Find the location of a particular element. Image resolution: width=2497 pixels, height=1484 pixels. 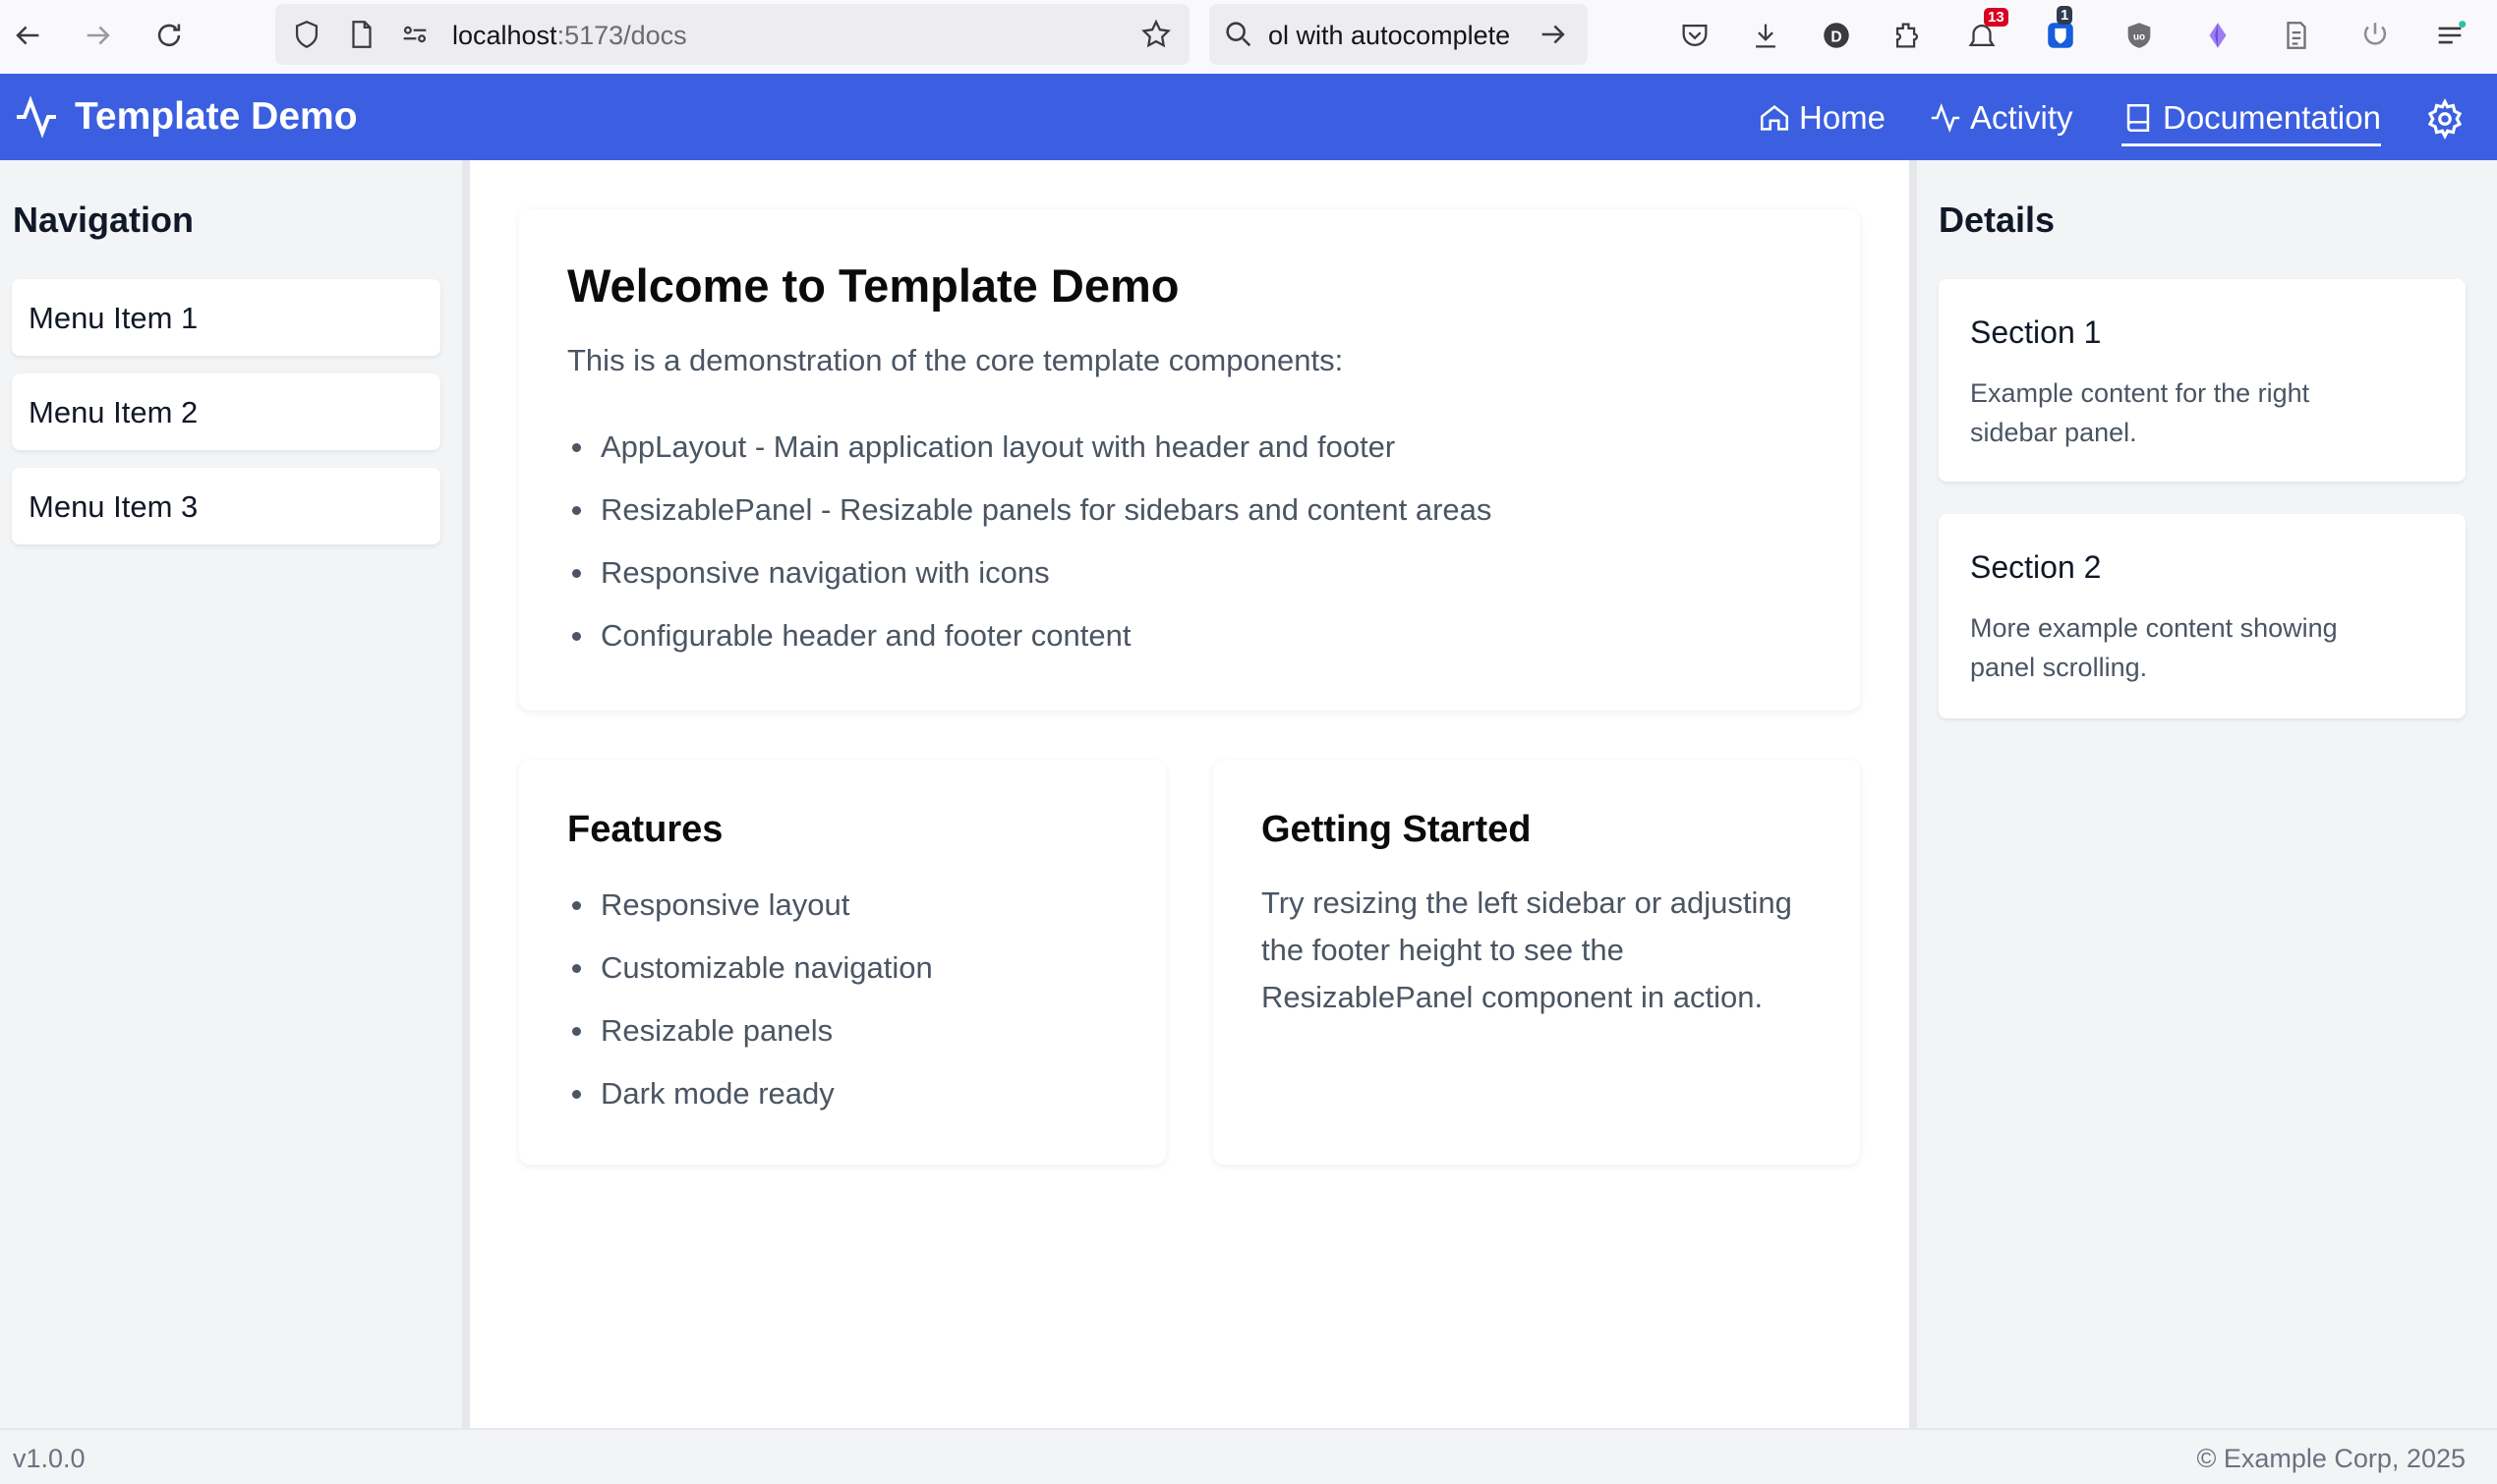

gear-icon is located at coordinates (2445, 119).